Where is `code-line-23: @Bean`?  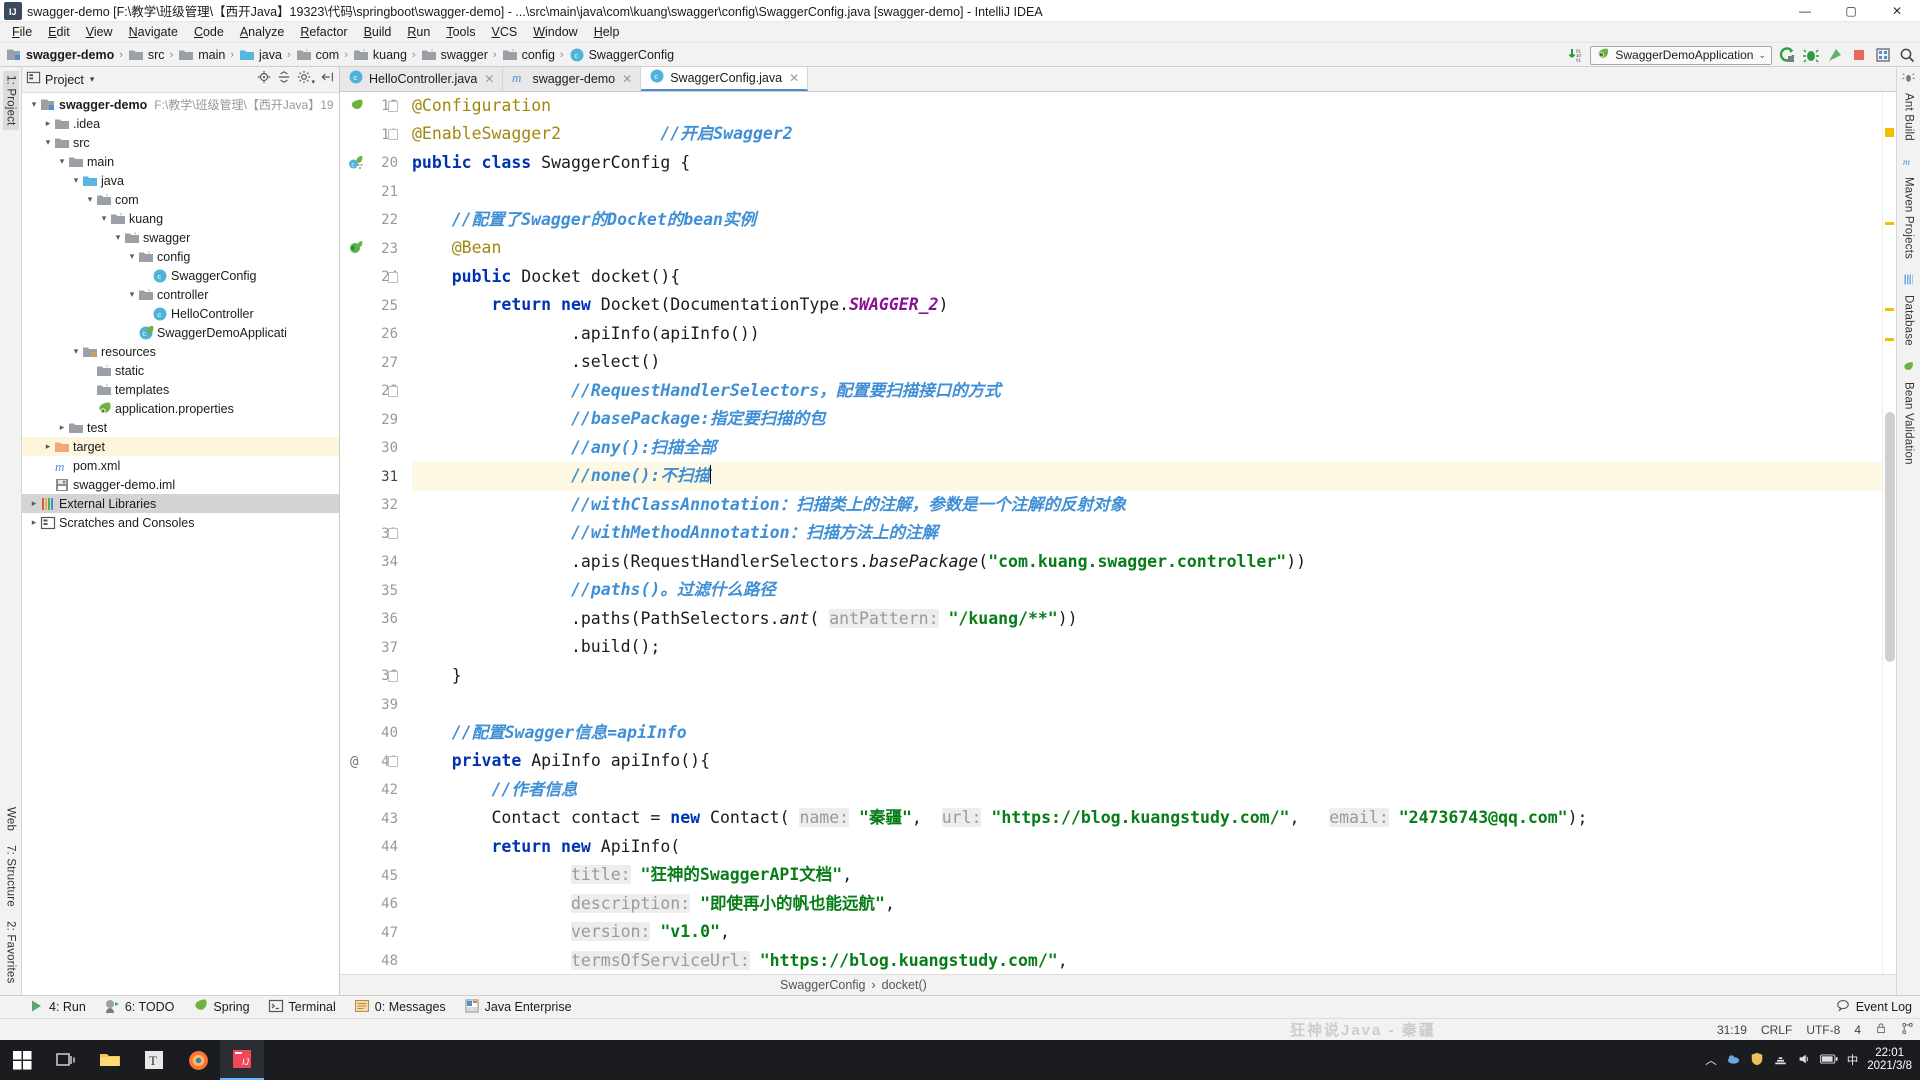 code-line-23: @Bean is located at coordinates (1147, 248).